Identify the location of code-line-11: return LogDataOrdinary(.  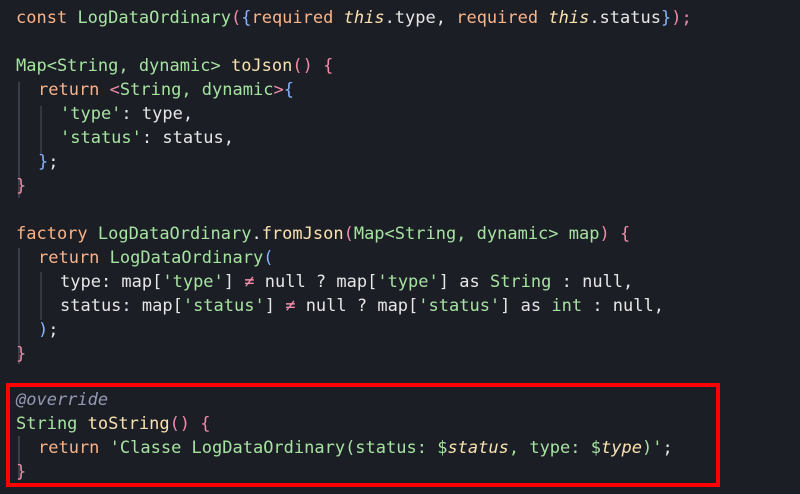
(136, 258).